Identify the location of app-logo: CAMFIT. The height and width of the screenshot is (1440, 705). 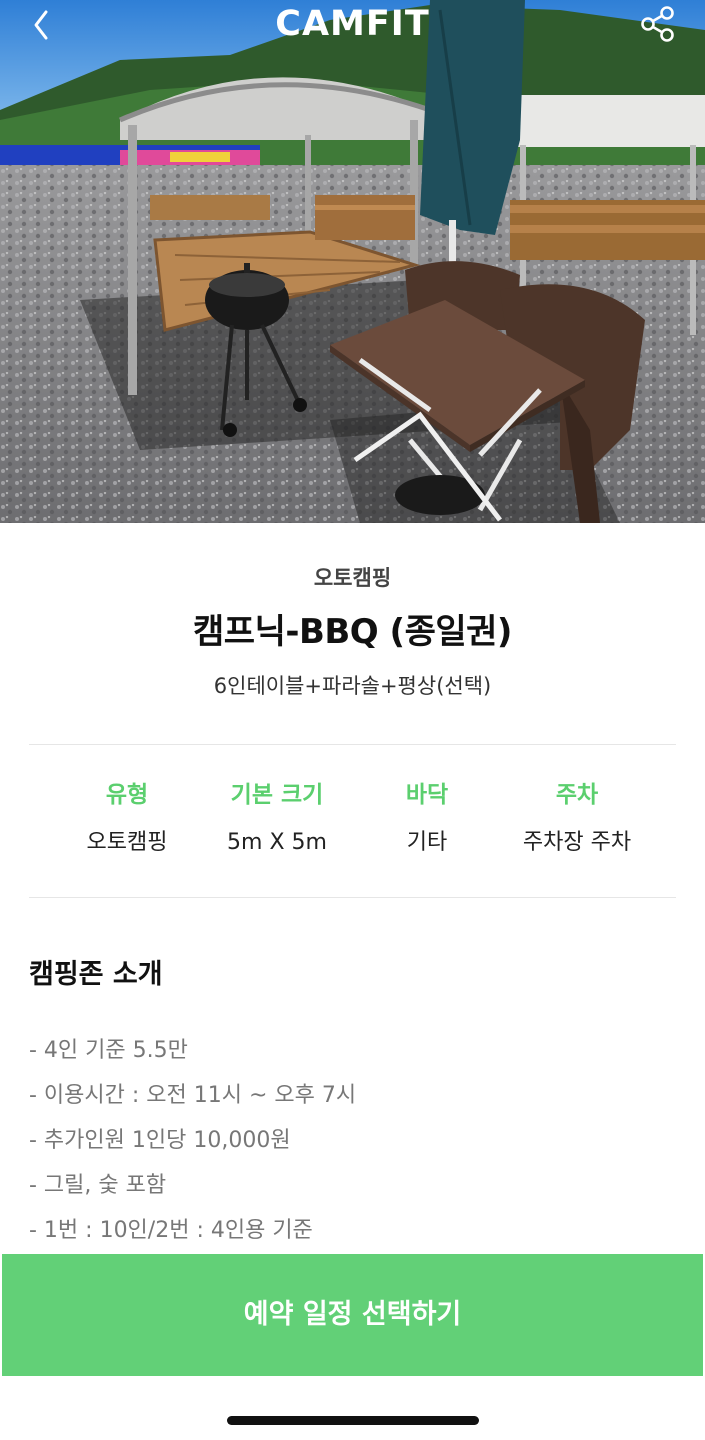
(352, 24).